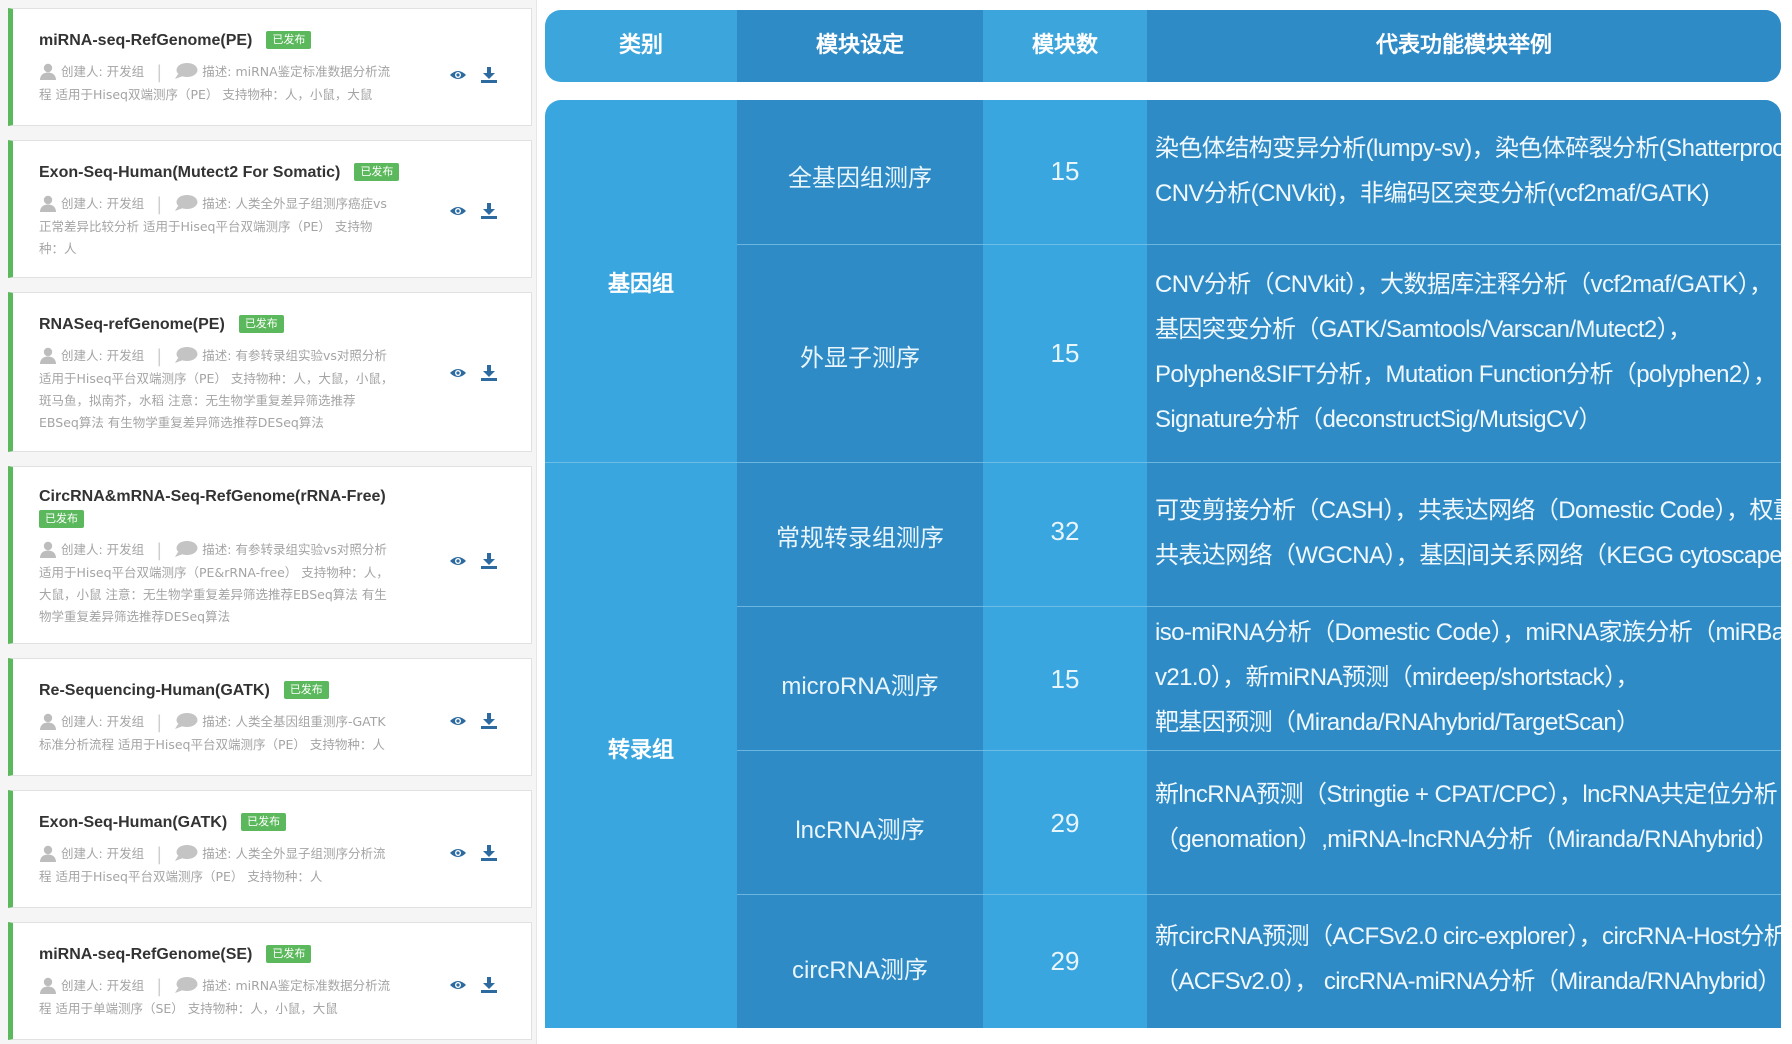 The height and width of the screenshot is (1044, 1792). I want to click on description-line: 描述: 人类全基因组重测序-GATK, so click(294, 721).